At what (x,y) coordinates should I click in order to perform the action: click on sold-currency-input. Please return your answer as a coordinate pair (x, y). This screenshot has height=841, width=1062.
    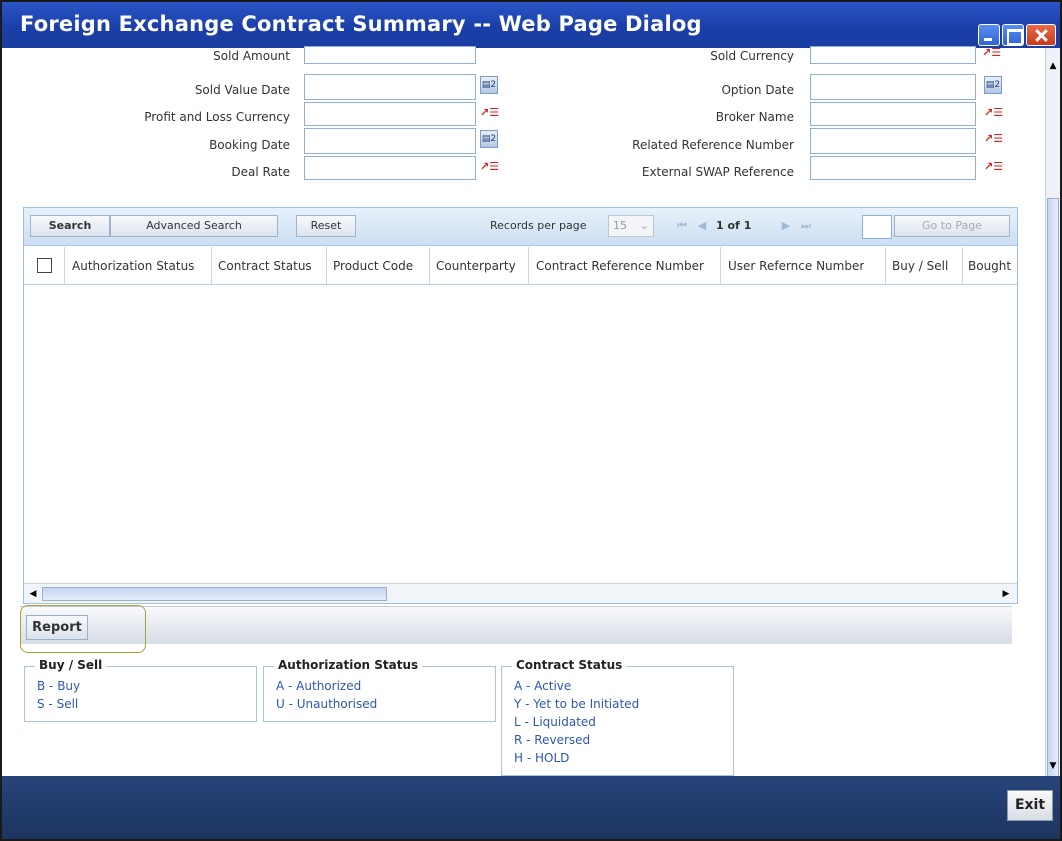
    Looking at the image, I should click on (893, 55).